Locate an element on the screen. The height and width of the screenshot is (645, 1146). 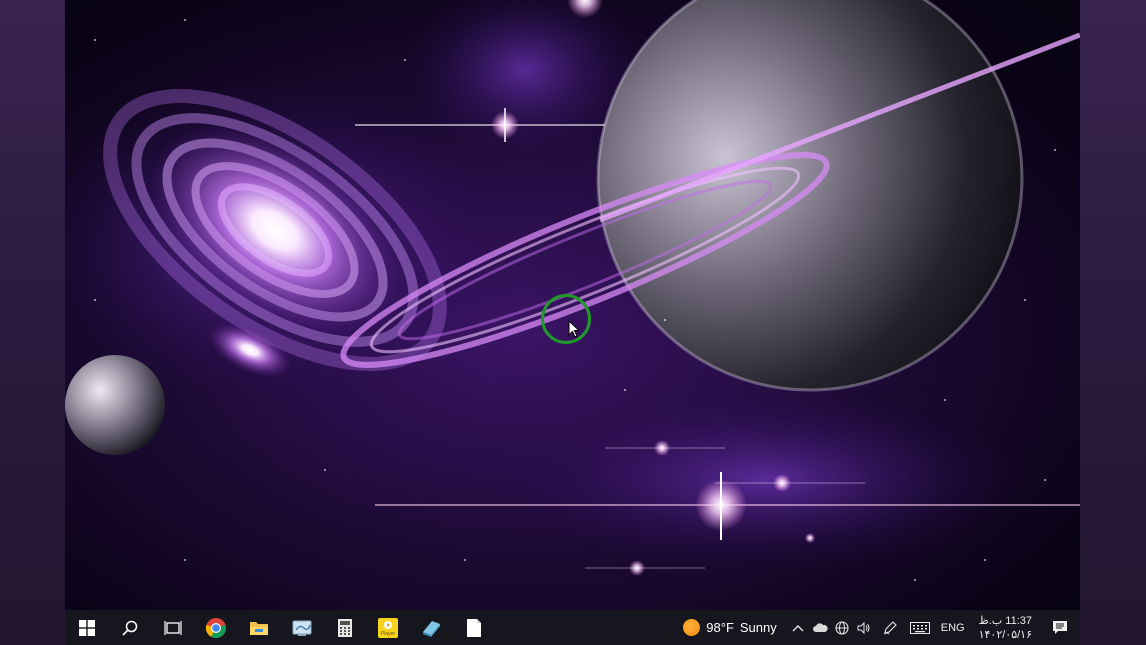
chrome-icon is located at coordinates (215, 627).